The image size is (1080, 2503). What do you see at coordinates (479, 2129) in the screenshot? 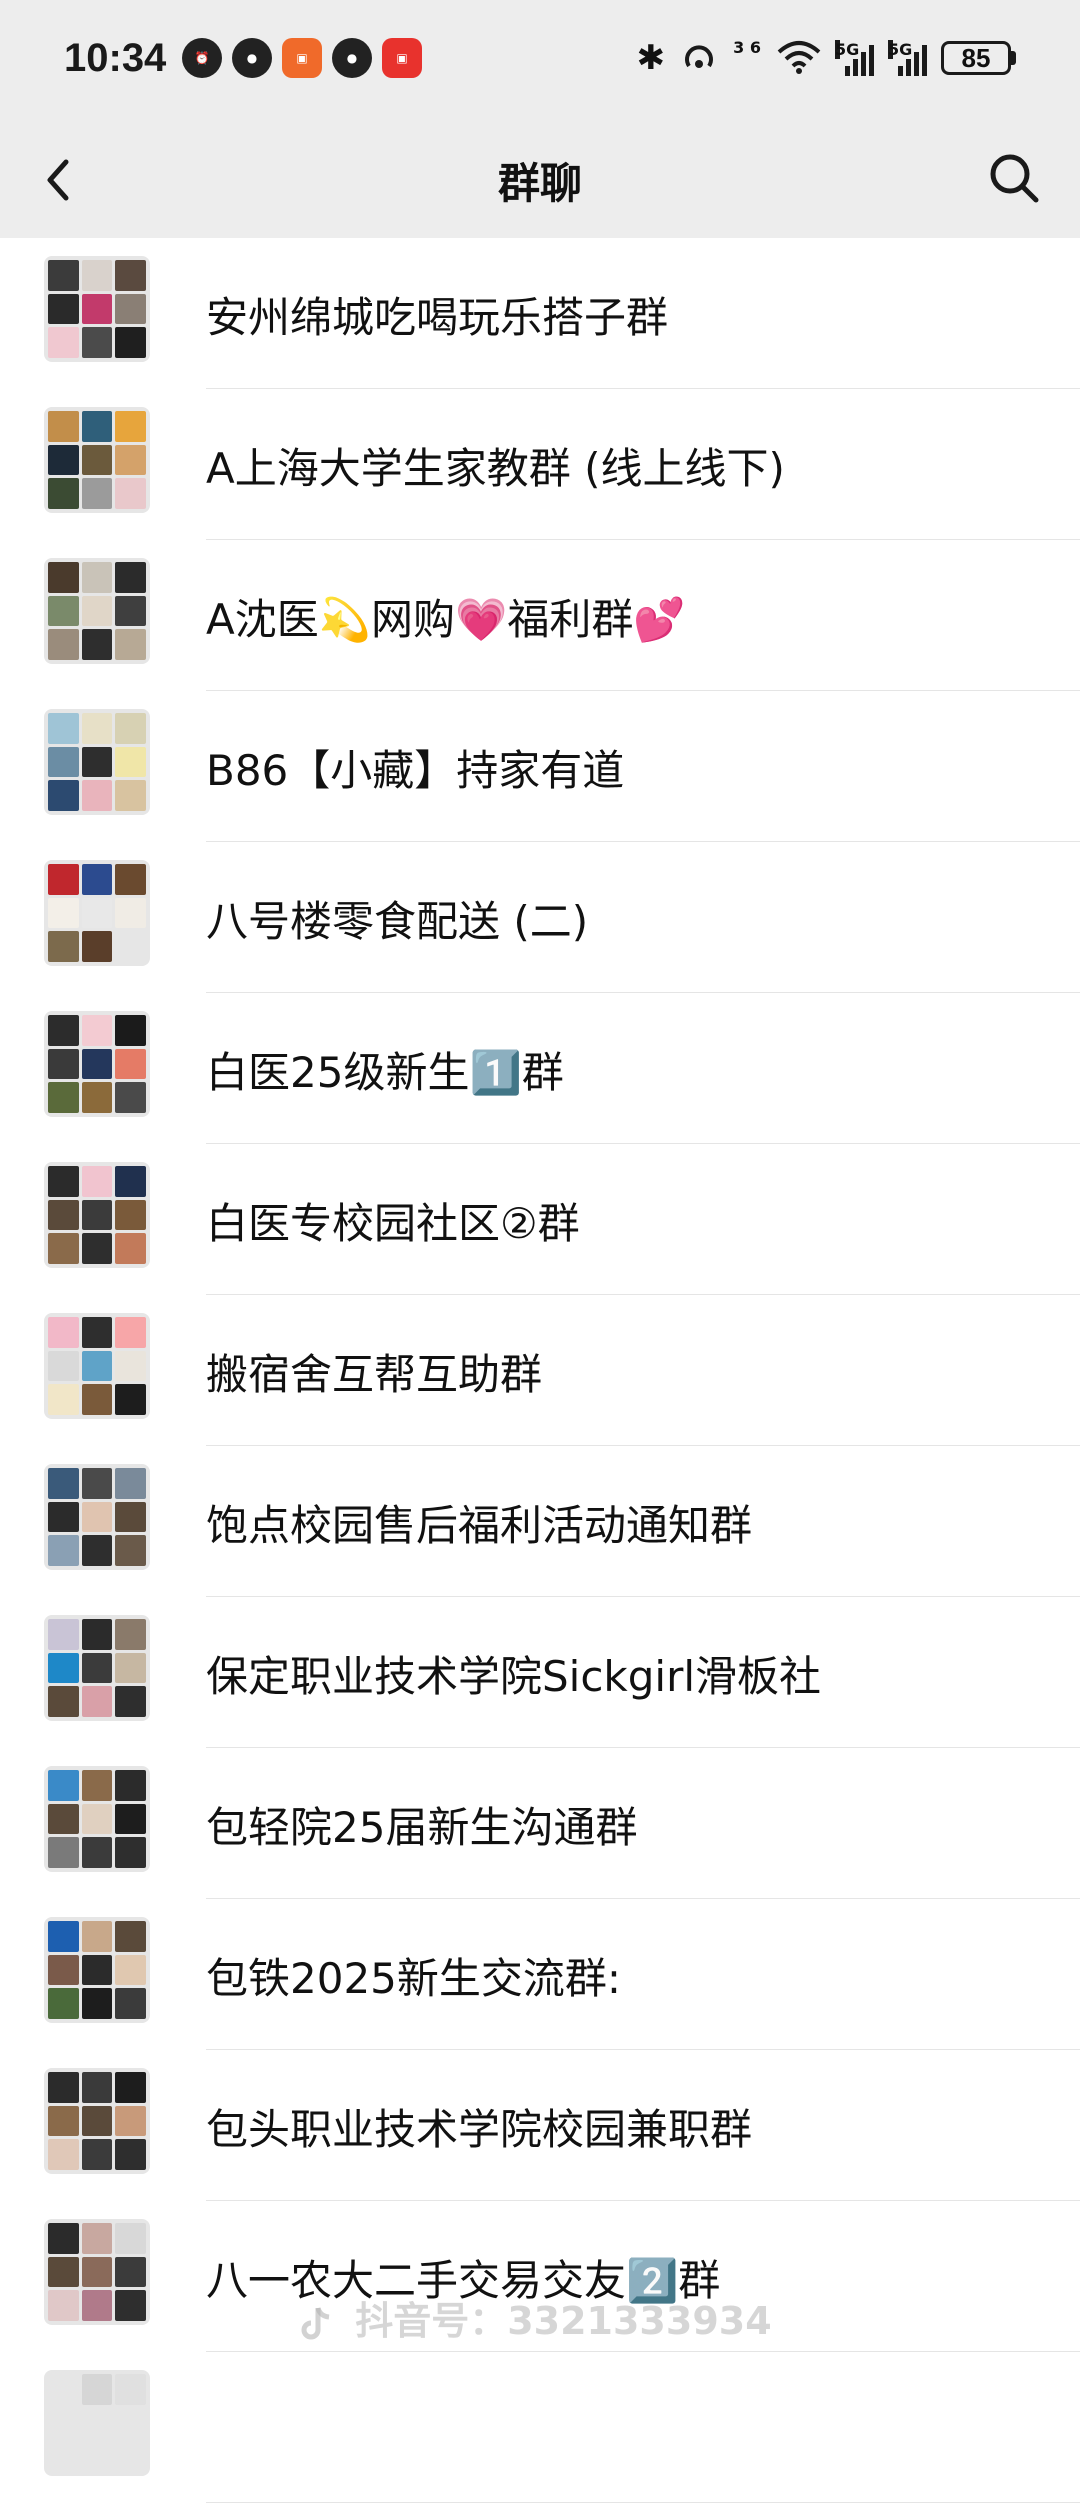
I see `group-name: 包头职业技术学院校园兼职群` at bounding box center [479, 2129].